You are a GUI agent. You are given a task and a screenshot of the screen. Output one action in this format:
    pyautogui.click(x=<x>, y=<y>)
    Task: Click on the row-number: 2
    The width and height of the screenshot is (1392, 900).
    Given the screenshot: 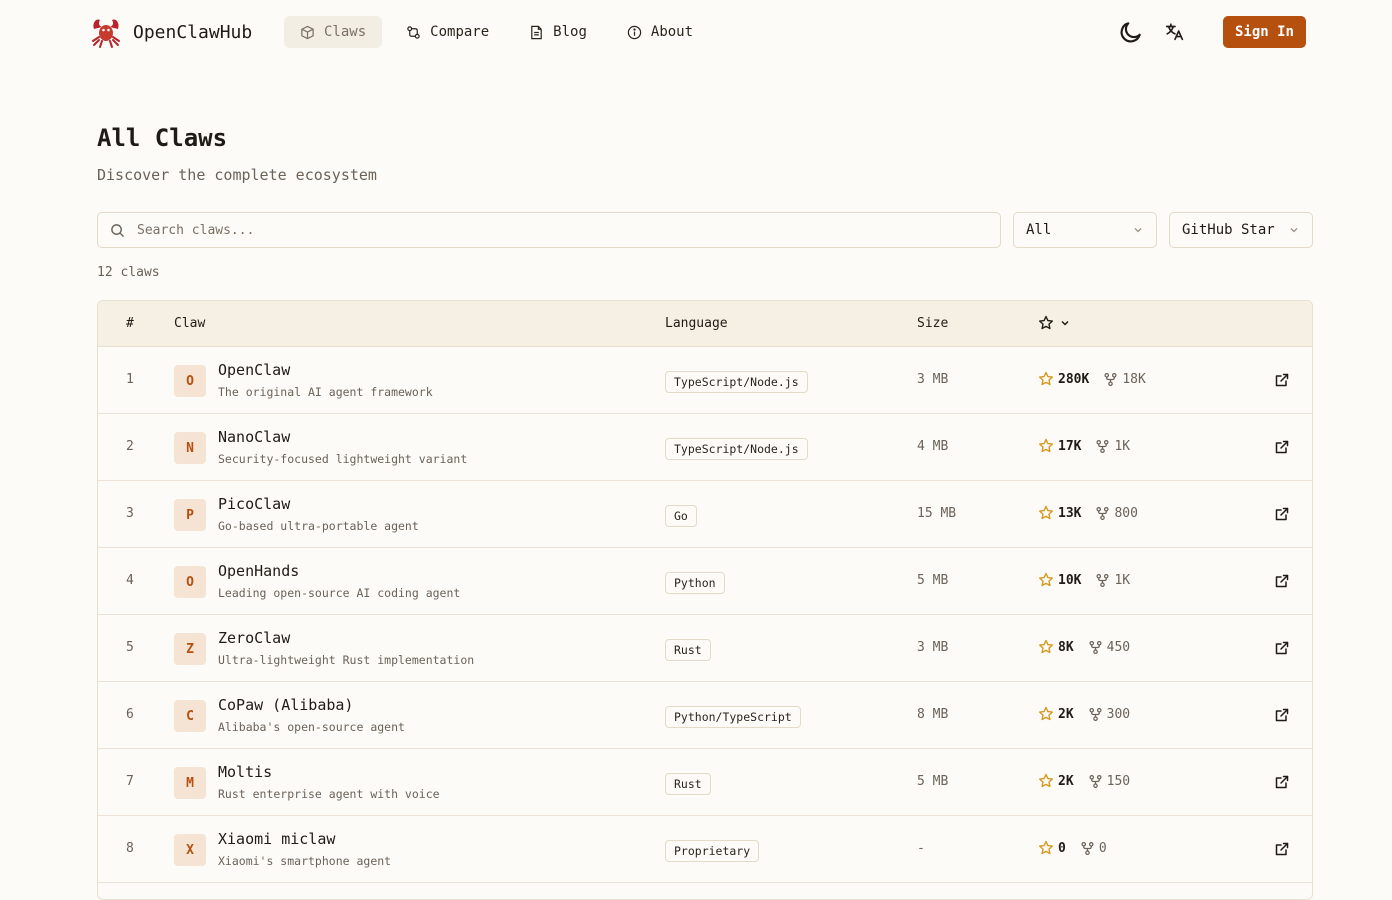 What is the action you would take?
    pyautogui.click(x=130, y=446)
    